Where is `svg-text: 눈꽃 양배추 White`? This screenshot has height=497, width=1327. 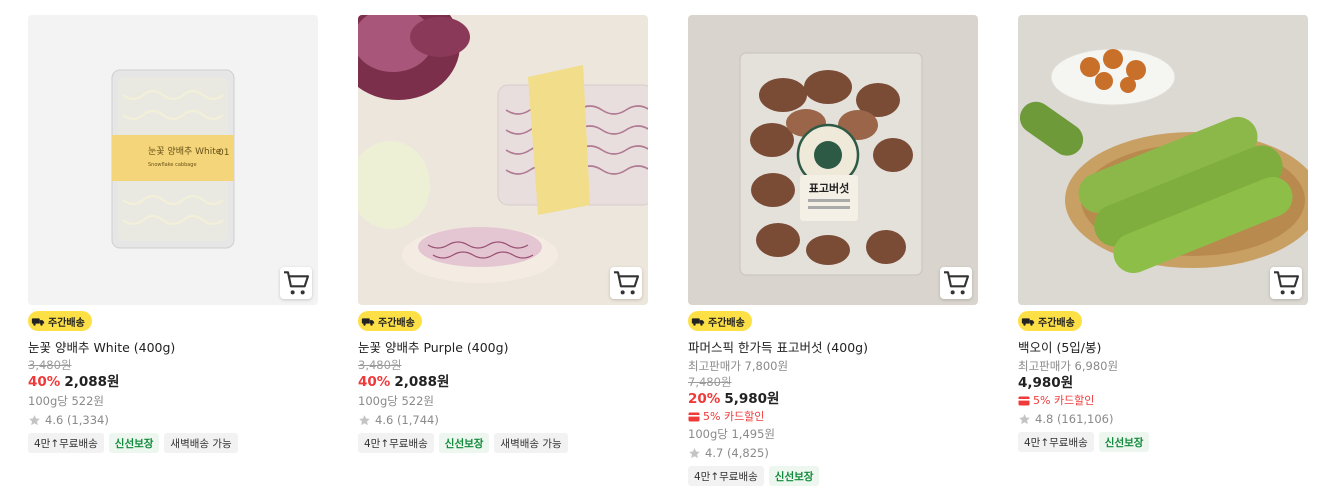
svg-text: 눈꽃 양배추 White is located at coordinates (185, 151).